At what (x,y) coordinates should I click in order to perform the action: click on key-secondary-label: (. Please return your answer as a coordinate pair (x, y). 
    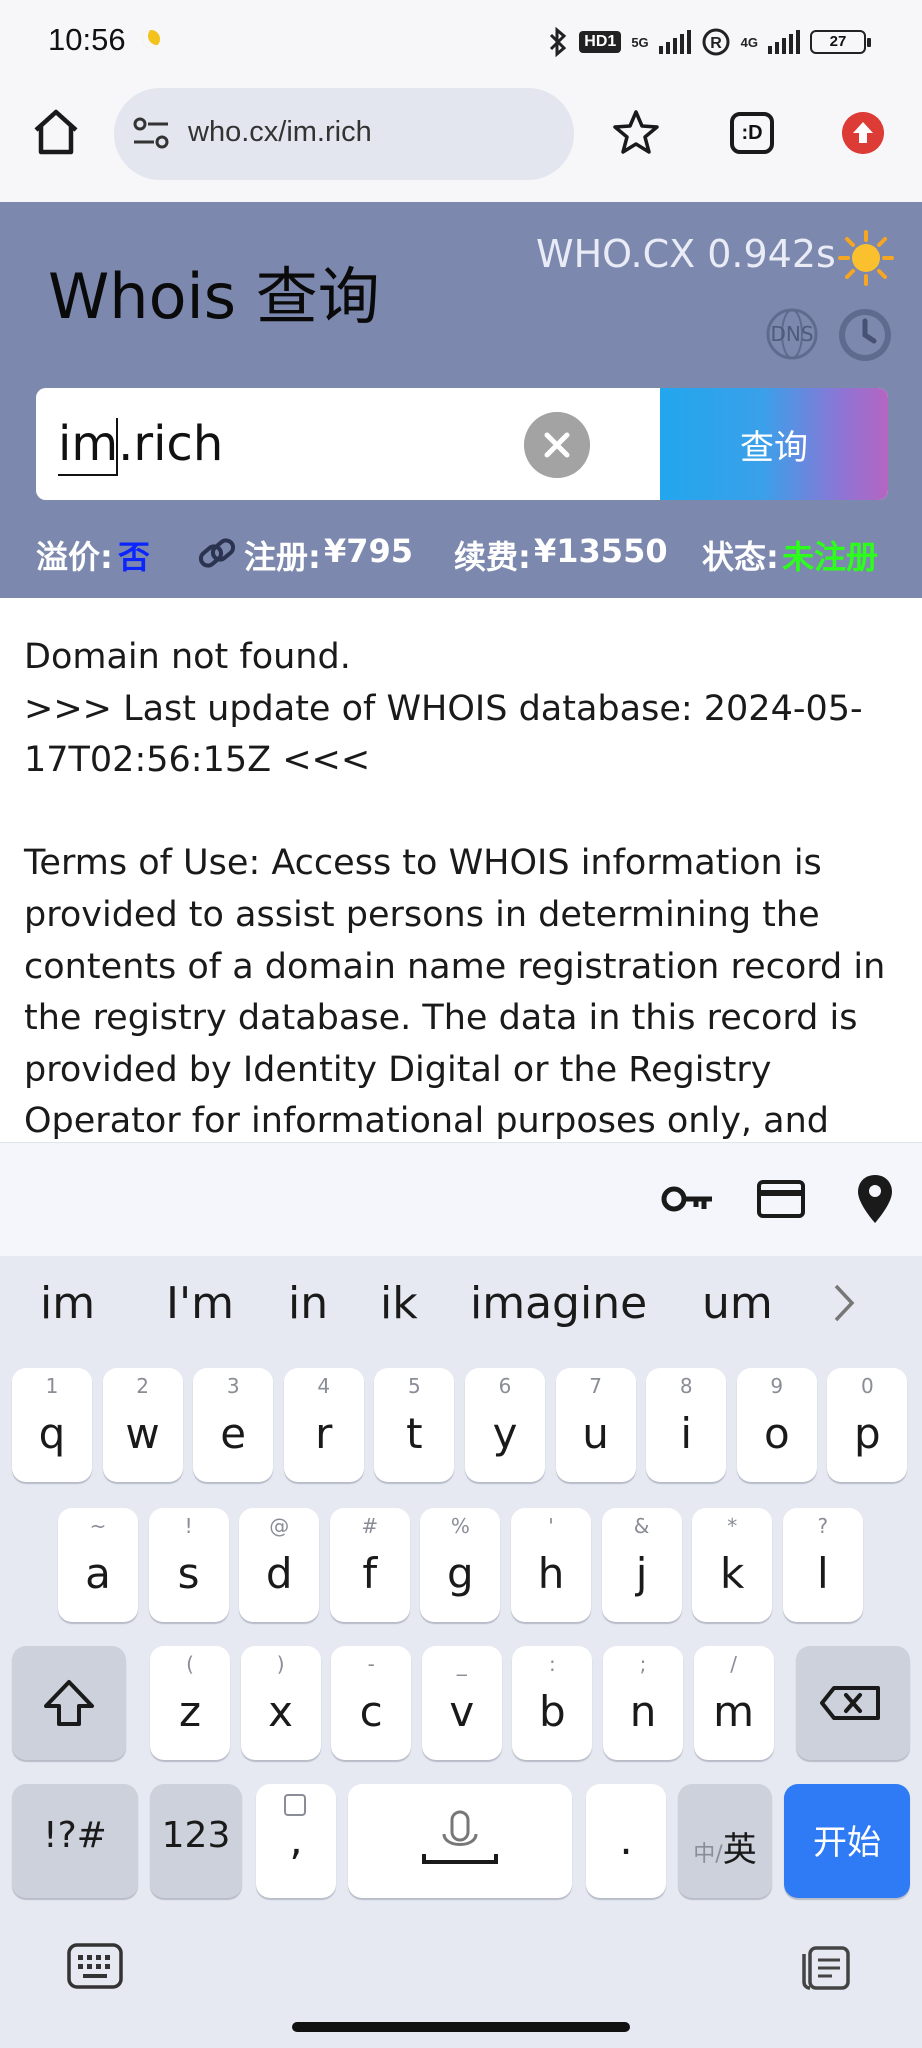
    Looking at the image, I should click on (190, 1664).